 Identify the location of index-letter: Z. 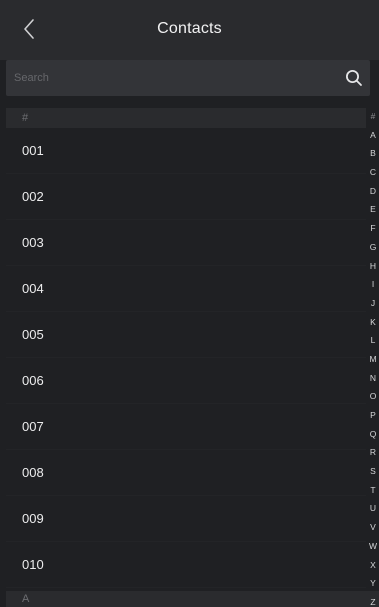
(372, 602).